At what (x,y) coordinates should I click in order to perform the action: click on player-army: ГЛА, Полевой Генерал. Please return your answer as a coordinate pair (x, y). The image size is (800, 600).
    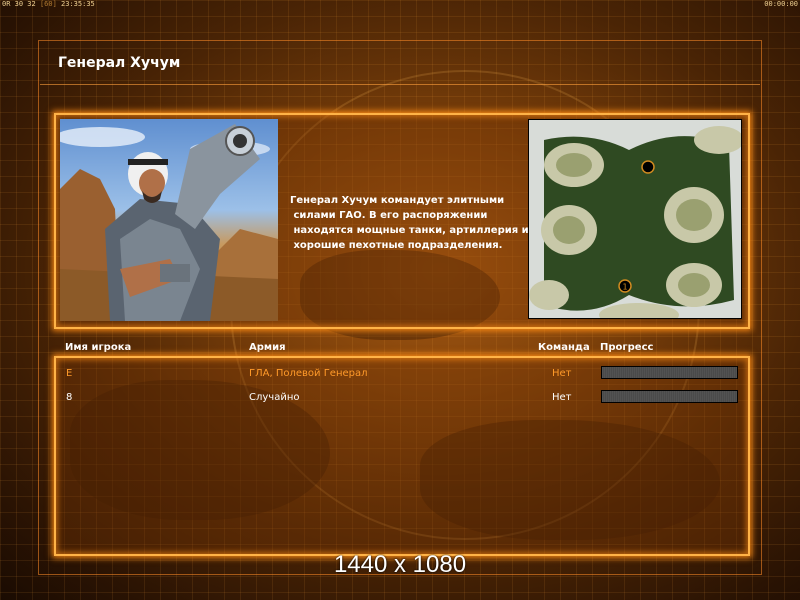
    Looking at the image, I should click on (308, 373).